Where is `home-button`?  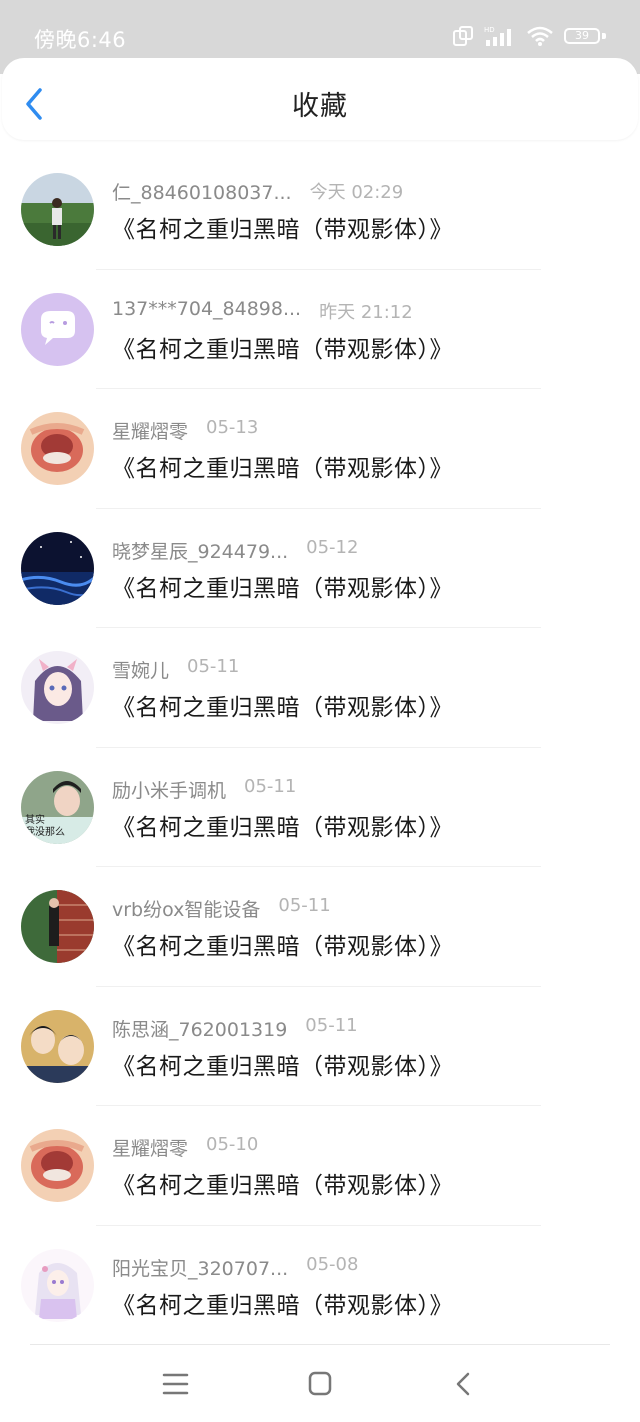
home-button is located at coordinates (320, 1384).